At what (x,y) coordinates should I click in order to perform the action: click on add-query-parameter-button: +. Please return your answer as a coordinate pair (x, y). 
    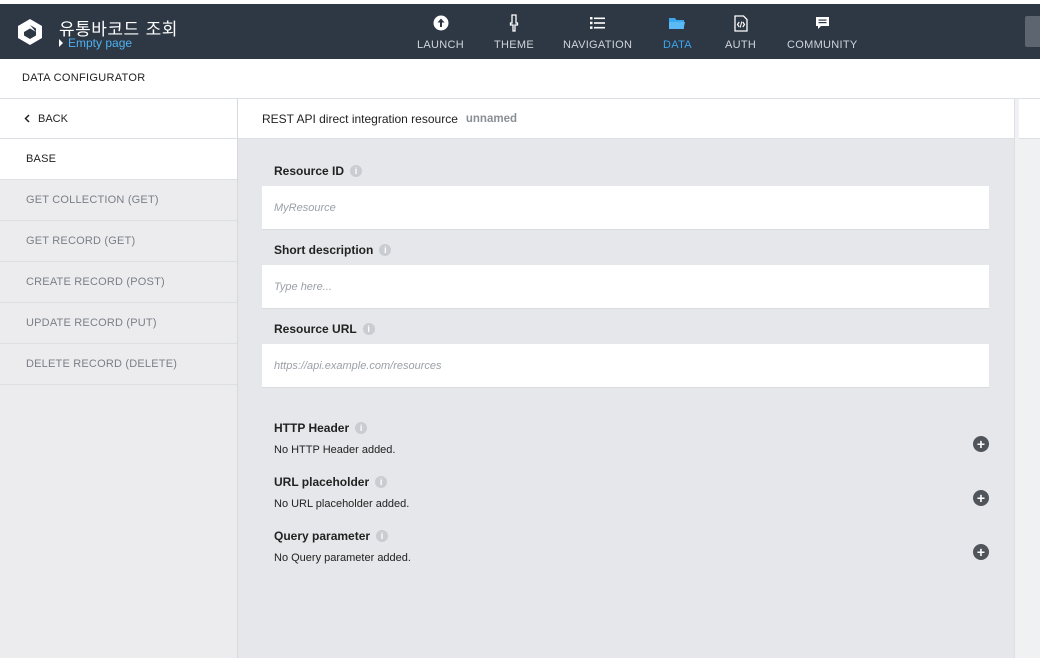
    Looking at the image, I should click on (981, 552).